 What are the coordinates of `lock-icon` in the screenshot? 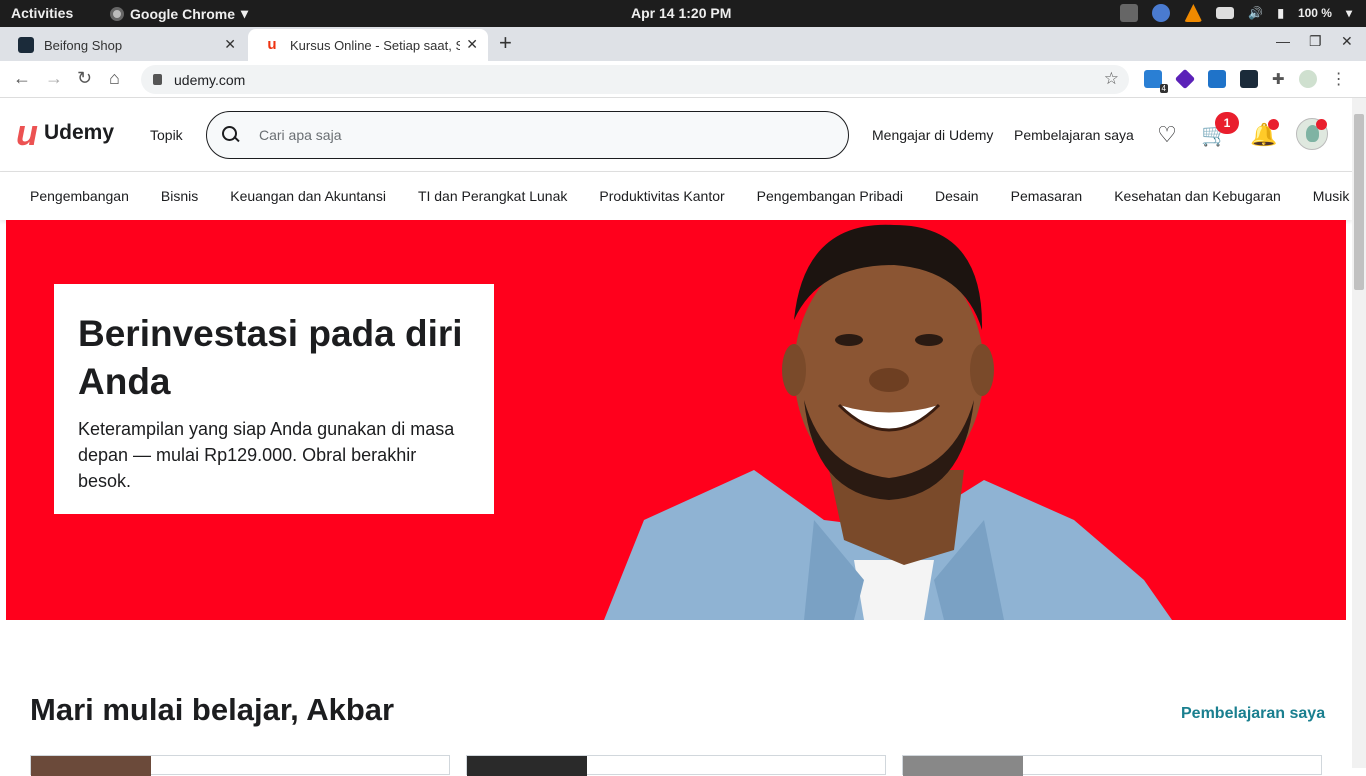 It's located at (157, 79).